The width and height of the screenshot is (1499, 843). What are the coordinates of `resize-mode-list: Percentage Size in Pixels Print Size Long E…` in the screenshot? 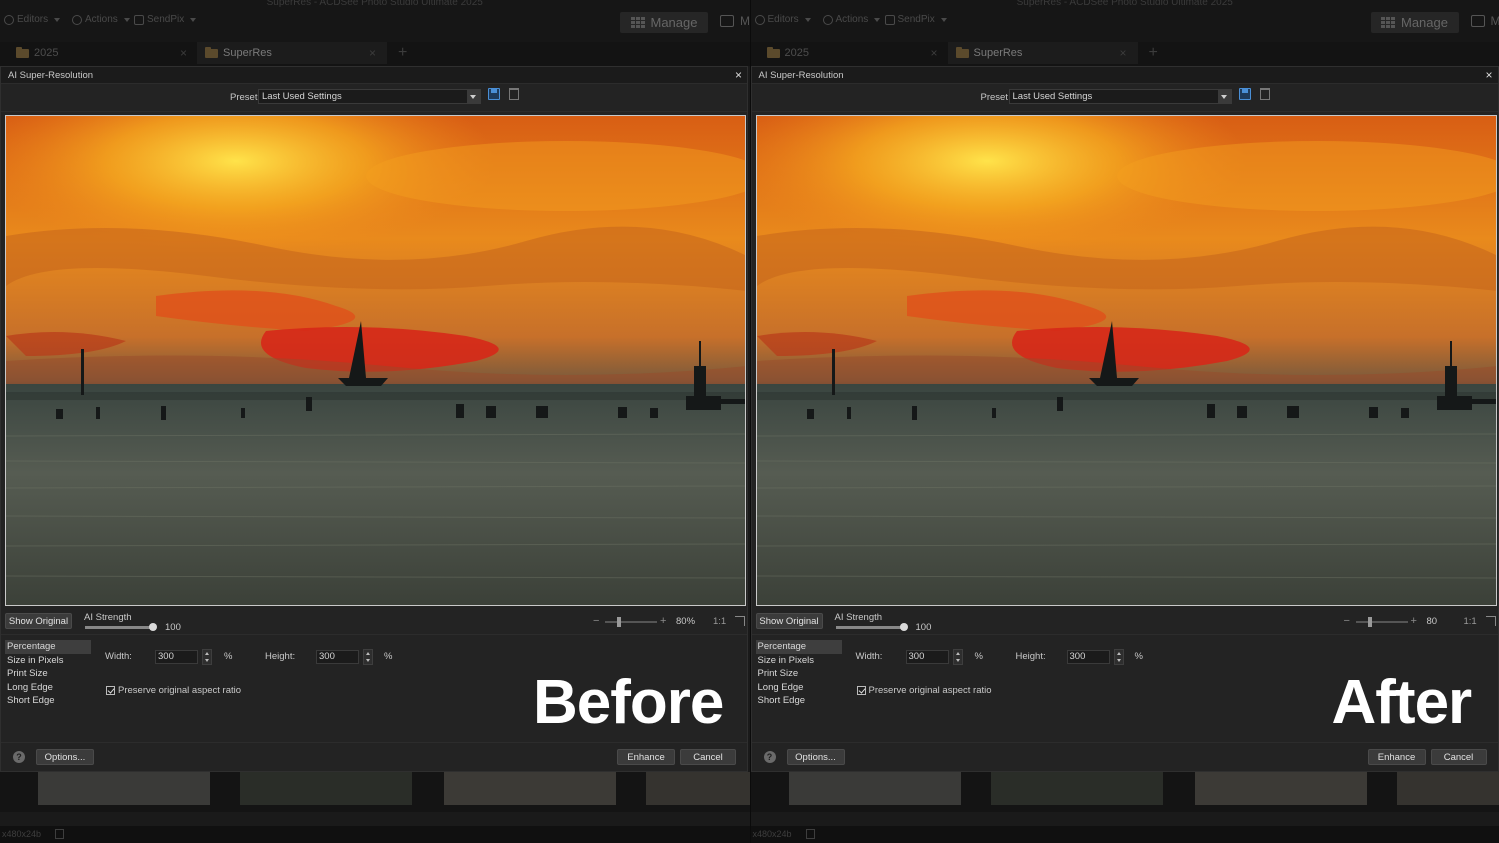 It's located at (48, 688).